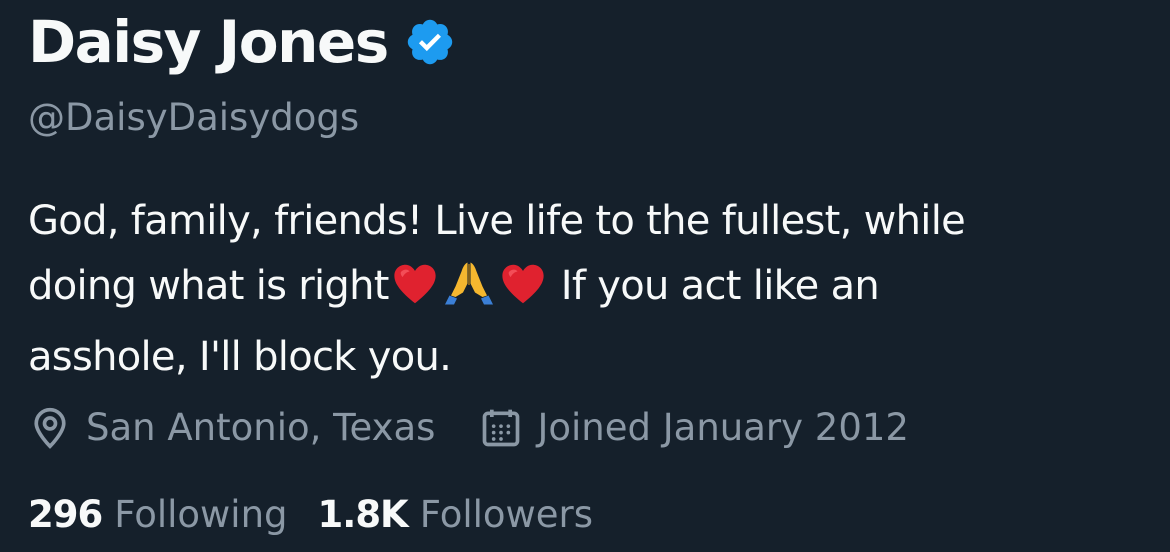 This screenshot has height=552, width=1170. I want to click on verified-badge-icon, so click(430, 42).